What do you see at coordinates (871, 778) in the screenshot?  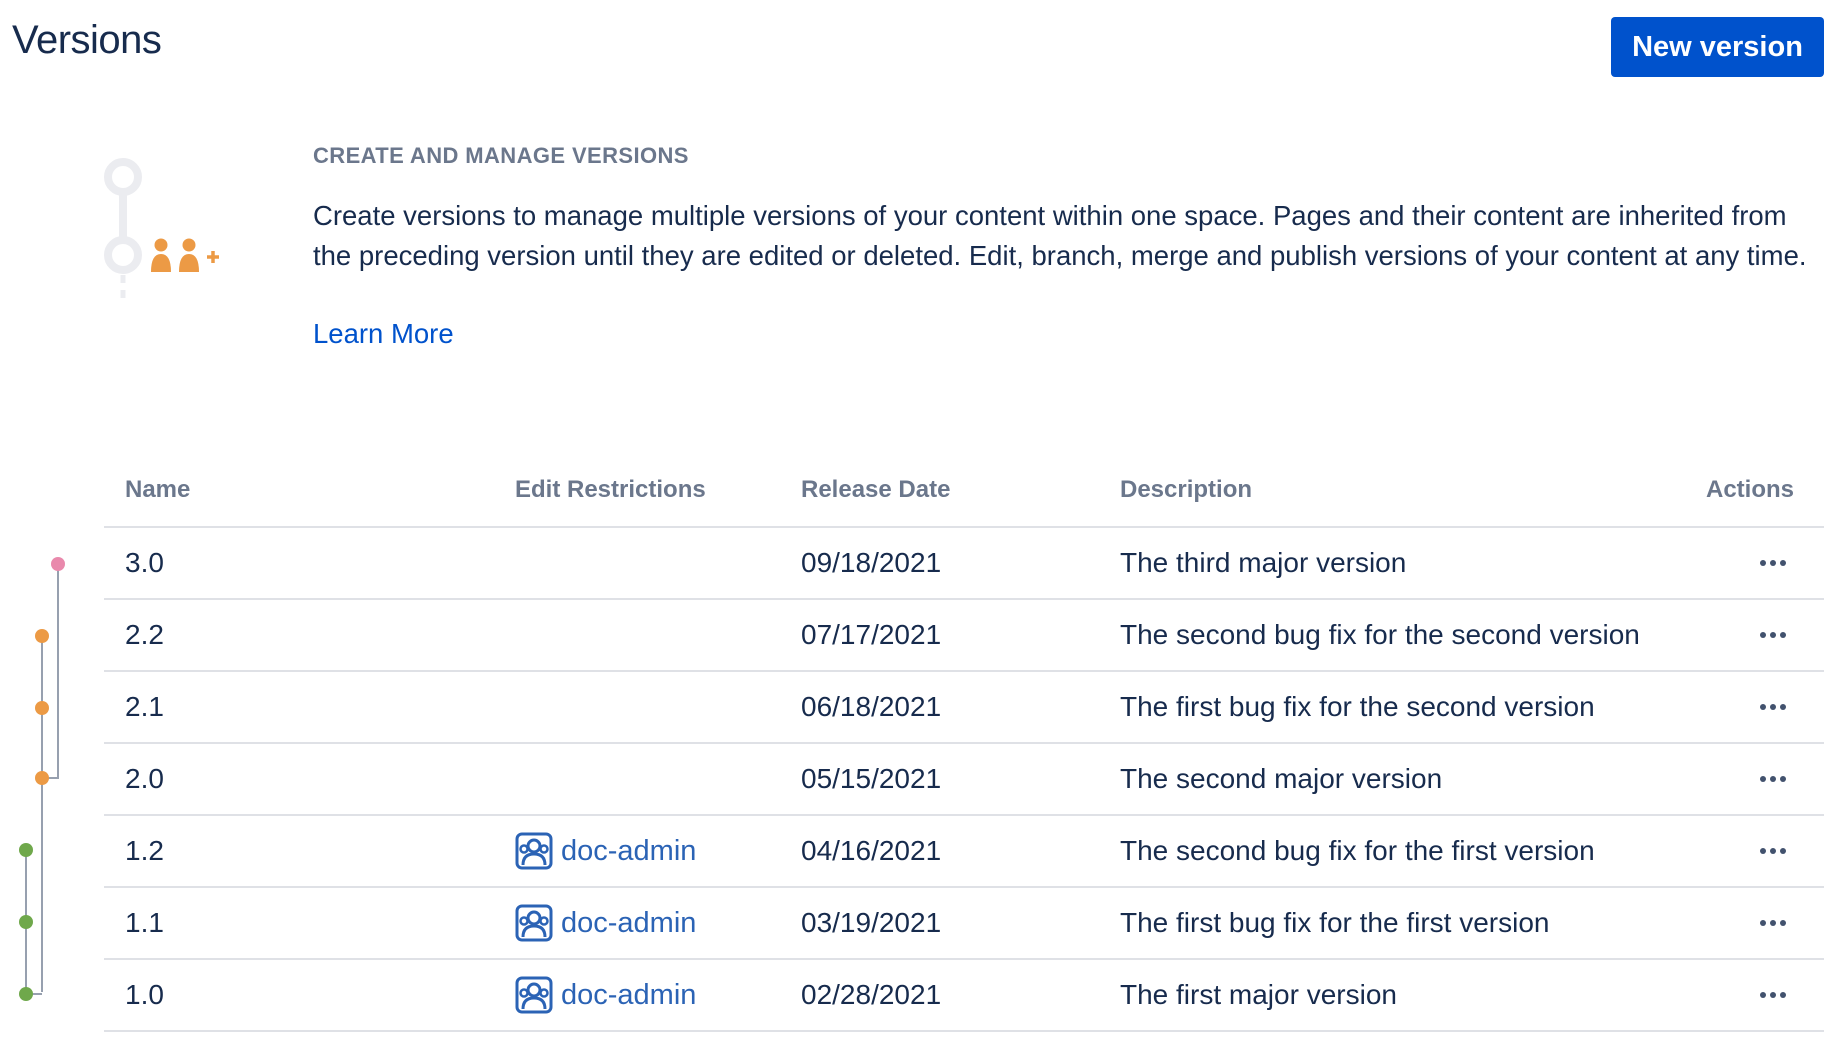 I see `release-date: 05/15/2021` at bounding box center [871, 778].